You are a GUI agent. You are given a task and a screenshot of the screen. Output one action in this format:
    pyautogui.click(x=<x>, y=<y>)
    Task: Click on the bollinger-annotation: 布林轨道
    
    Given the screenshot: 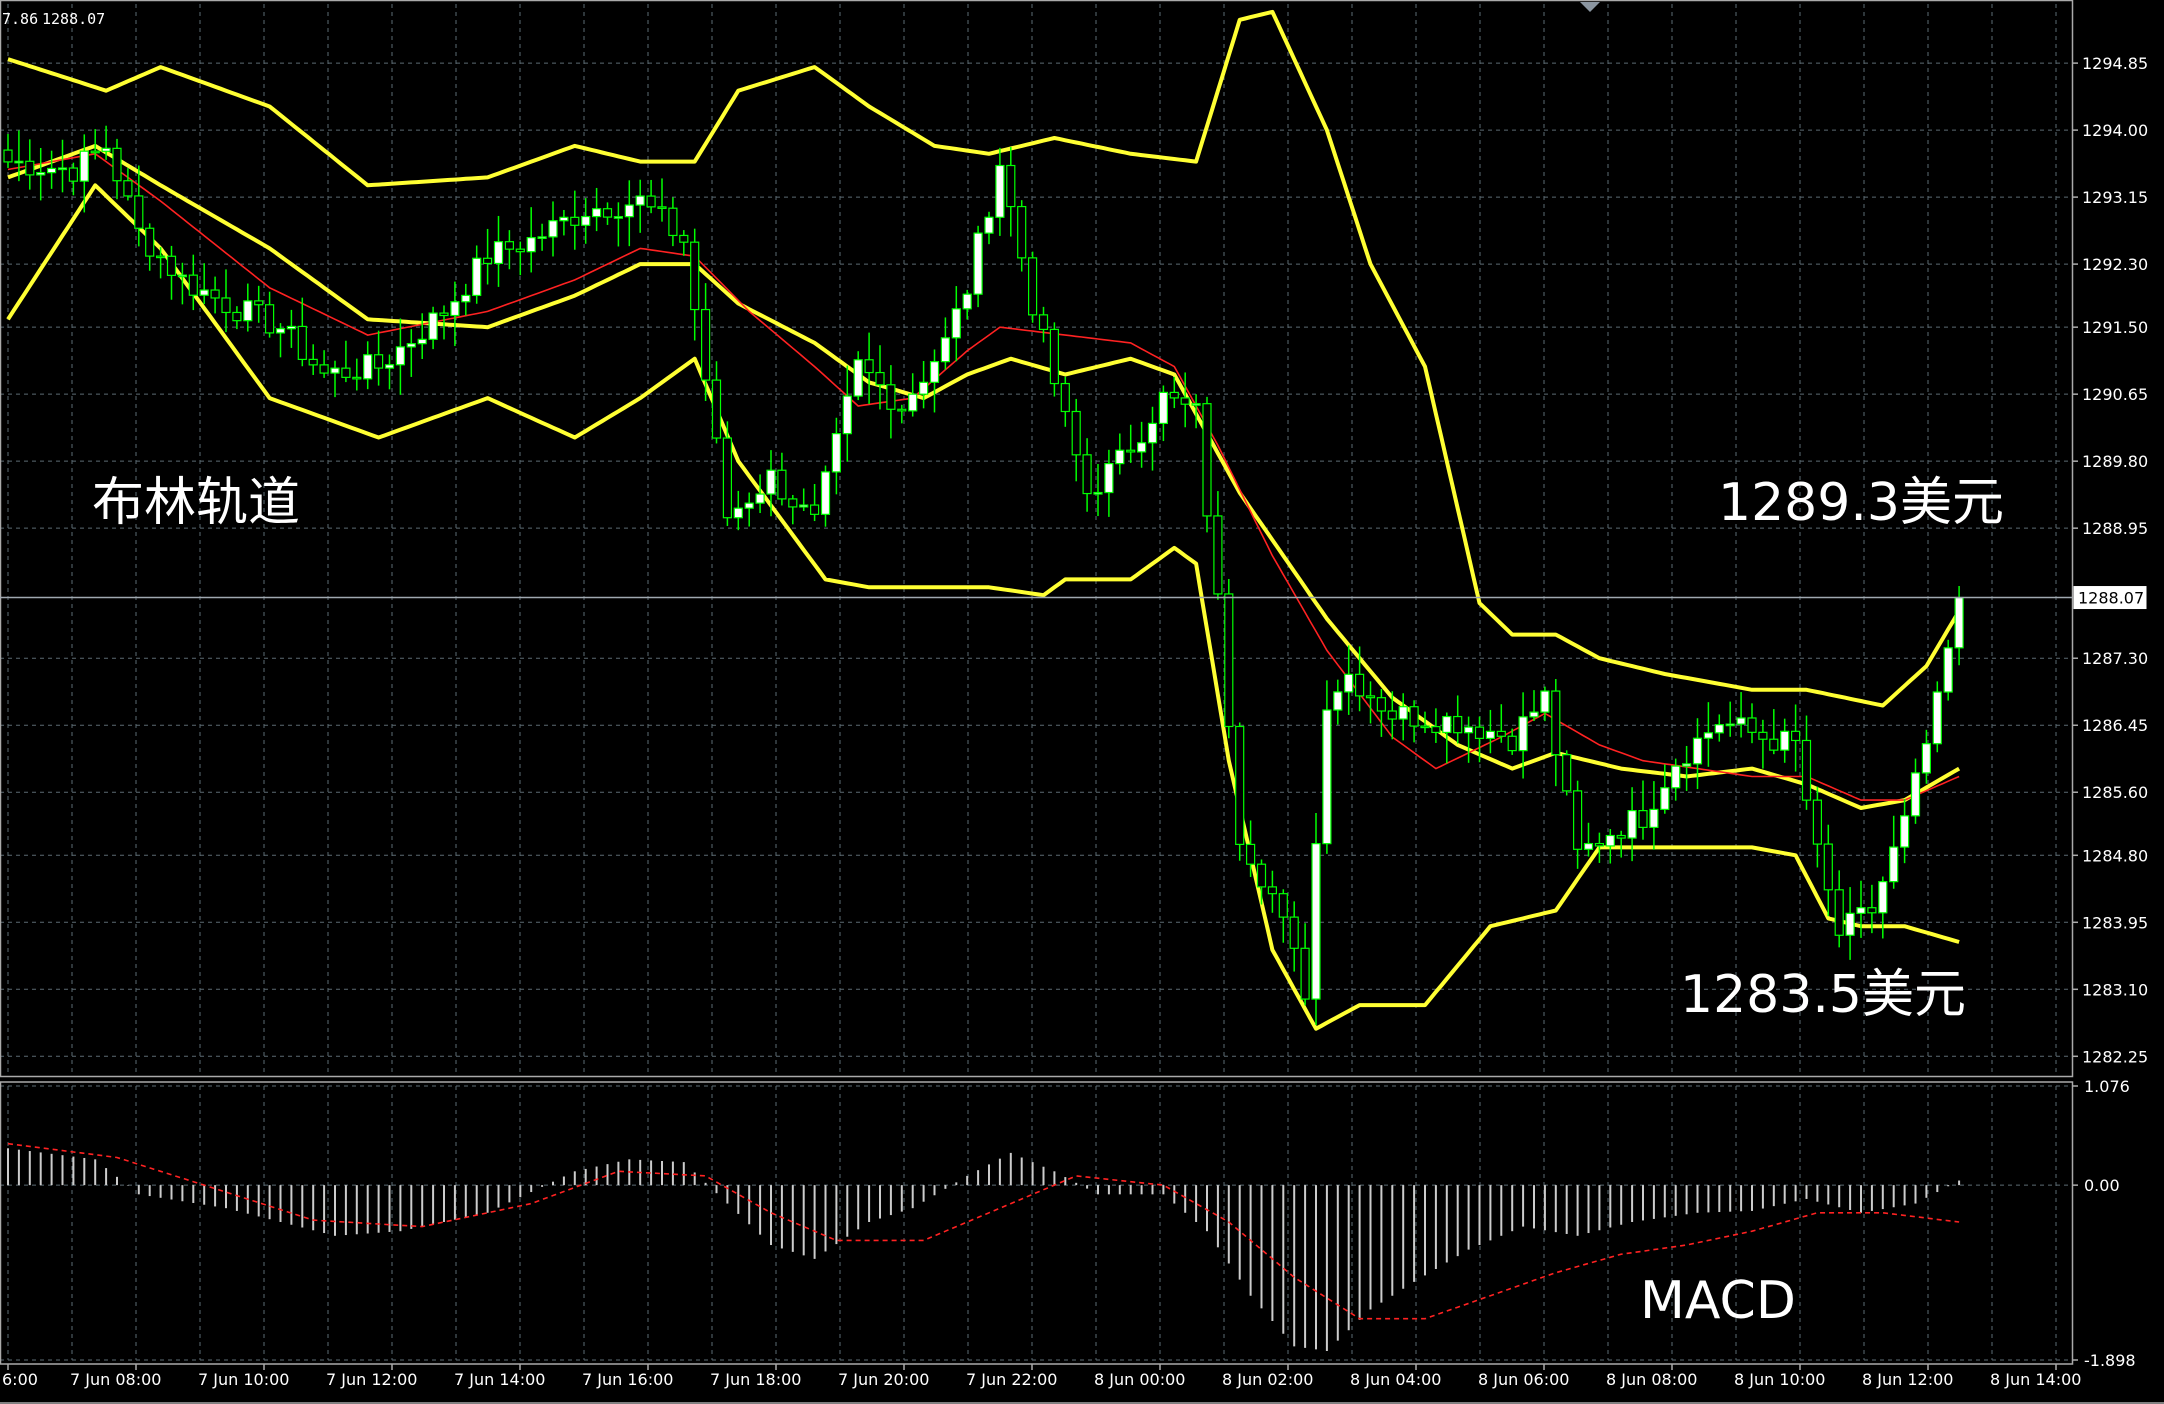 What is the action you would take?
    pyautogui.click(x=196, y=503)
    